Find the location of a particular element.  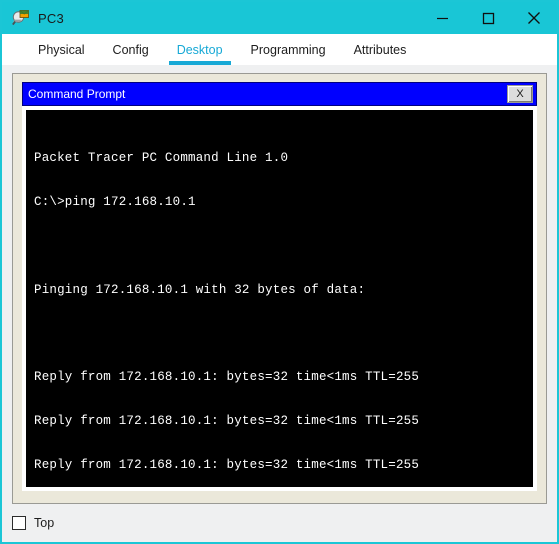

terminal-line: Packet Tracer PC Command Line 1.0 is located at coordinates (161, 158).